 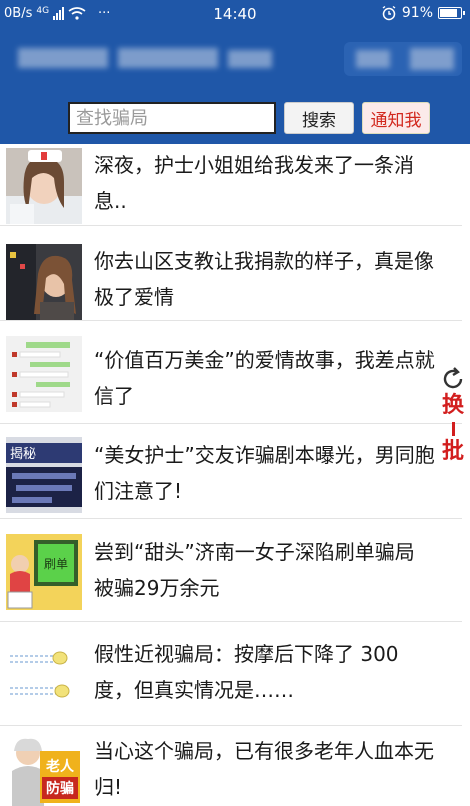 I want to click on status-right: 91%, so click(x=423, y=13).